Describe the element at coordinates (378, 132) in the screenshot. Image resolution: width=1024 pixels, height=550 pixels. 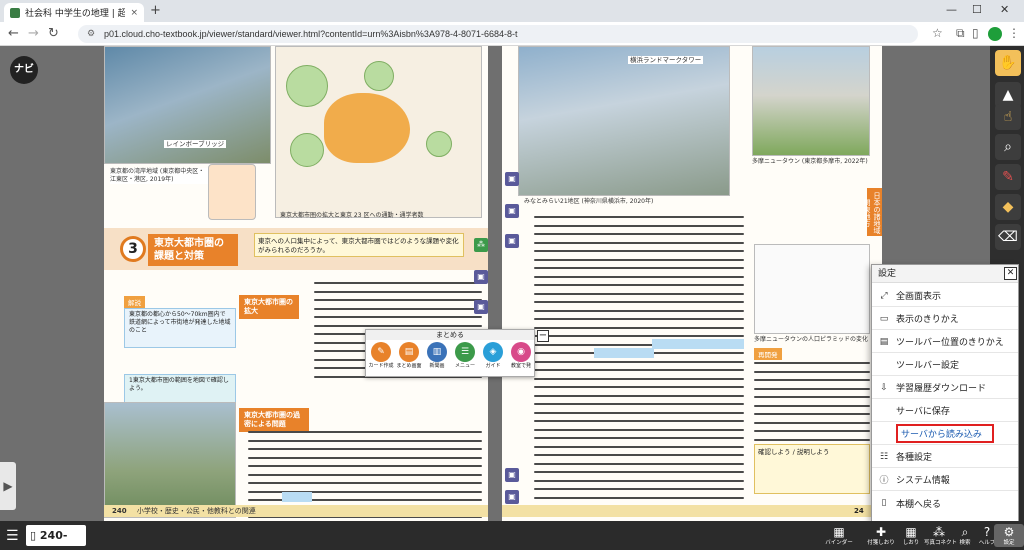
I see `map-tokyo-metro` at that location.